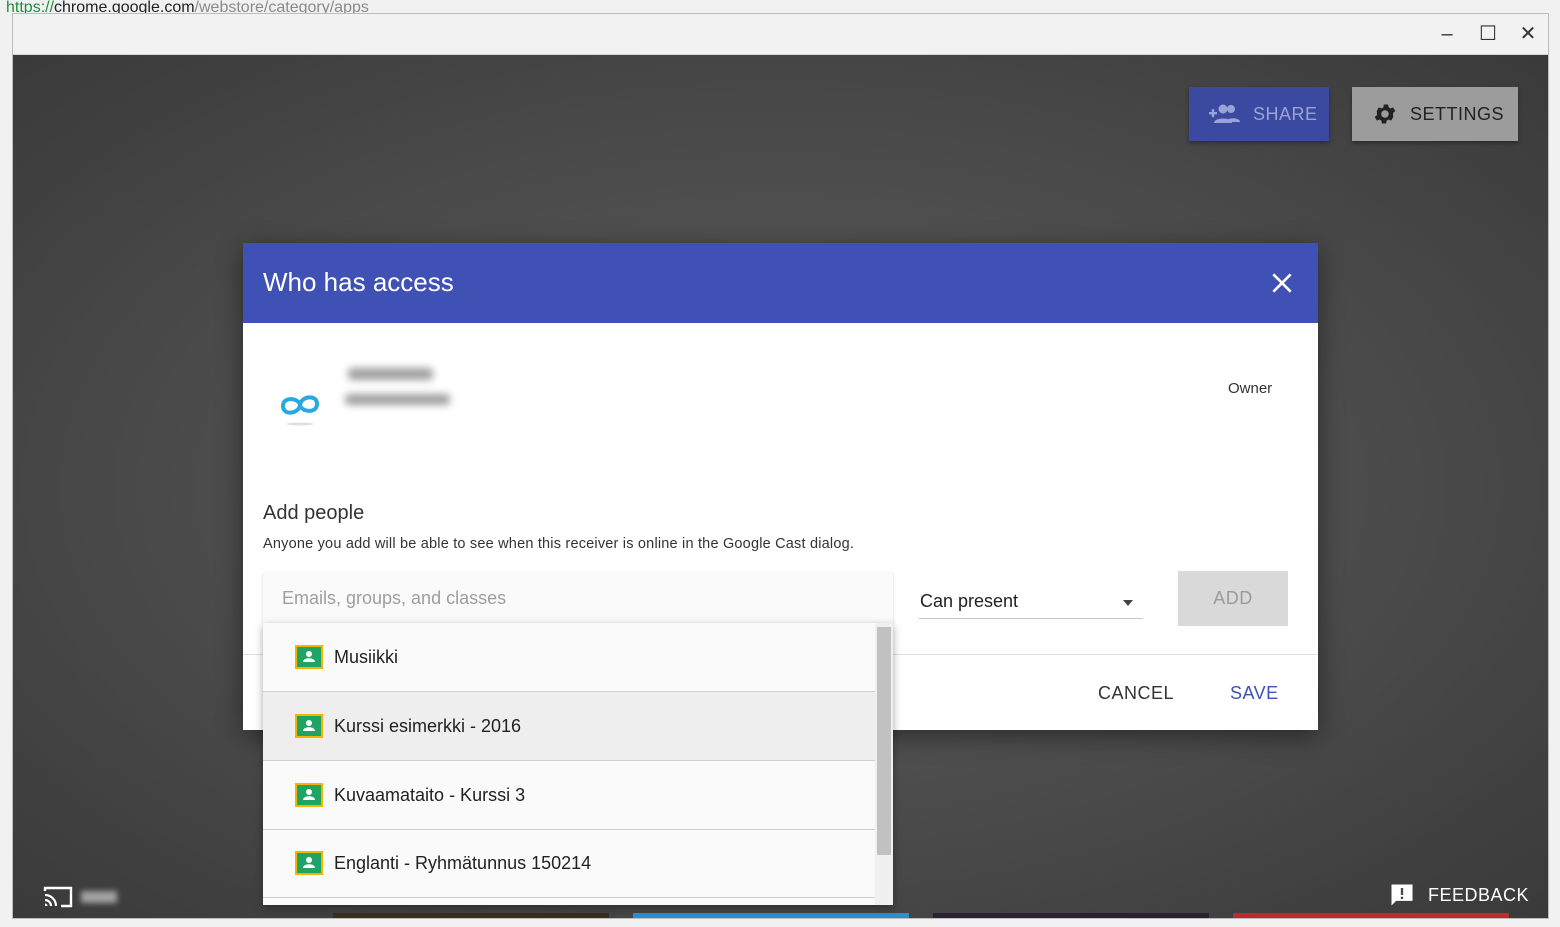 The height and width of the screenshot is (927, 1560). Describe the element at coordinates (1285, 113) in the screenshot. I see `share-label: SHARE` at that location.